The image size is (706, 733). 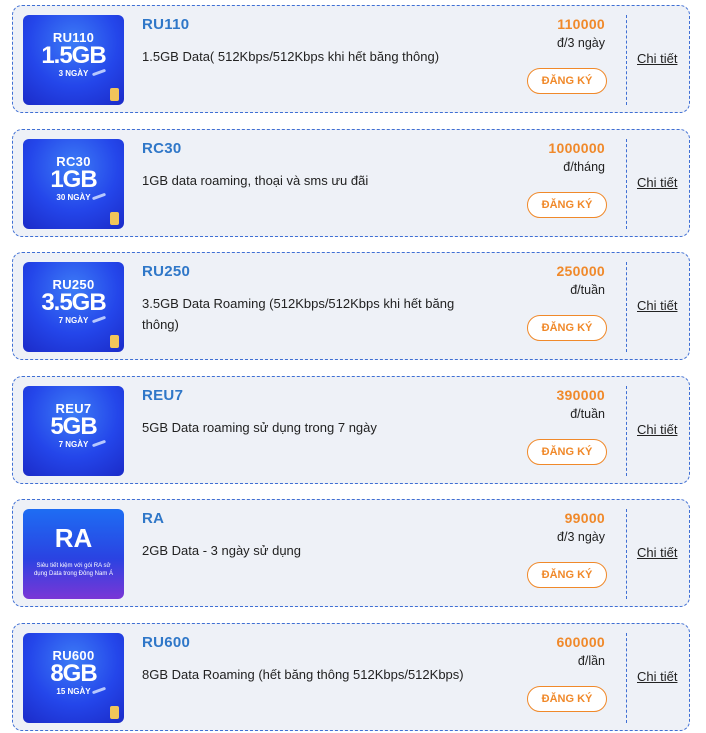 I want to click on package-thumbnail: RU600 8GB 15 NGÀY, so click(x=73, y=678).